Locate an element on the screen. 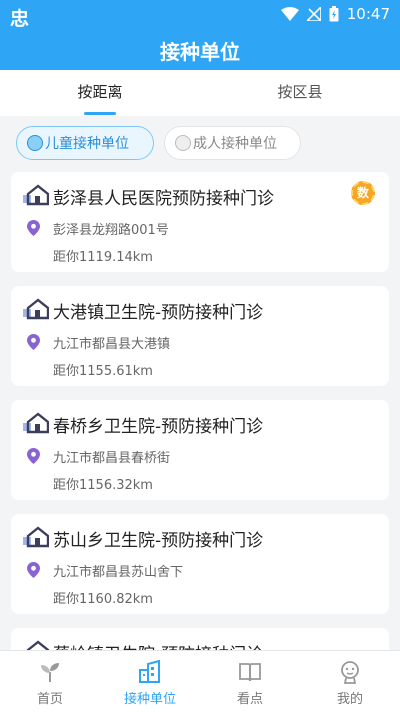 The height and width of the screenshot is (712, 400). clinic-address: 九江市都昌县大港镇 is located at coordinates (112, 344).